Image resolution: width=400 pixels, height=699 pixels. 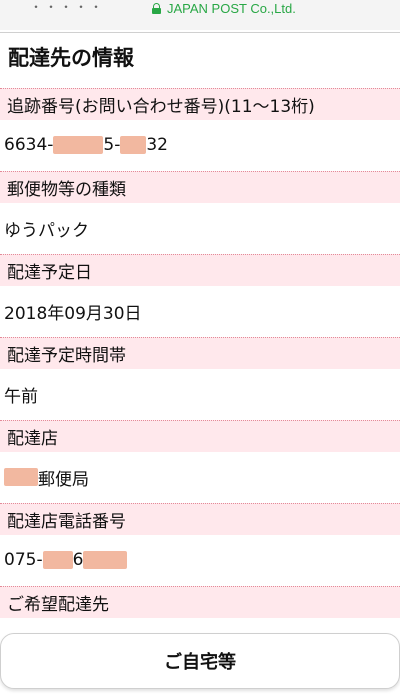 I want to click on field-label: 追跡番号(お問い合わせ番号)(11〜13桁), so click(x=200, y=104).